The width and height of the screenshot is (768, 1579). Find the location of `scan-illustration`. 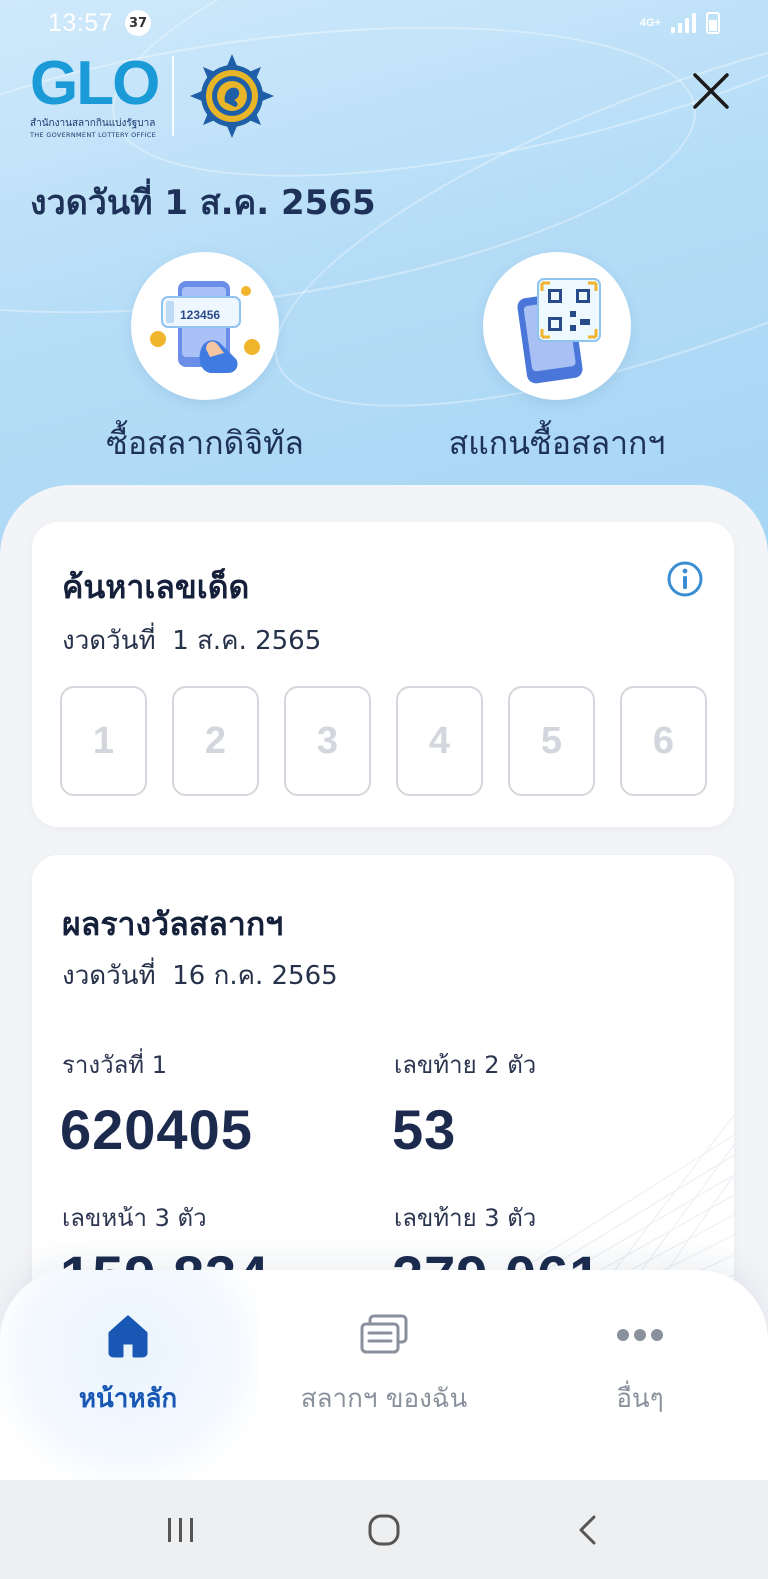

scan-illustration is located at coordinates (557, 326).